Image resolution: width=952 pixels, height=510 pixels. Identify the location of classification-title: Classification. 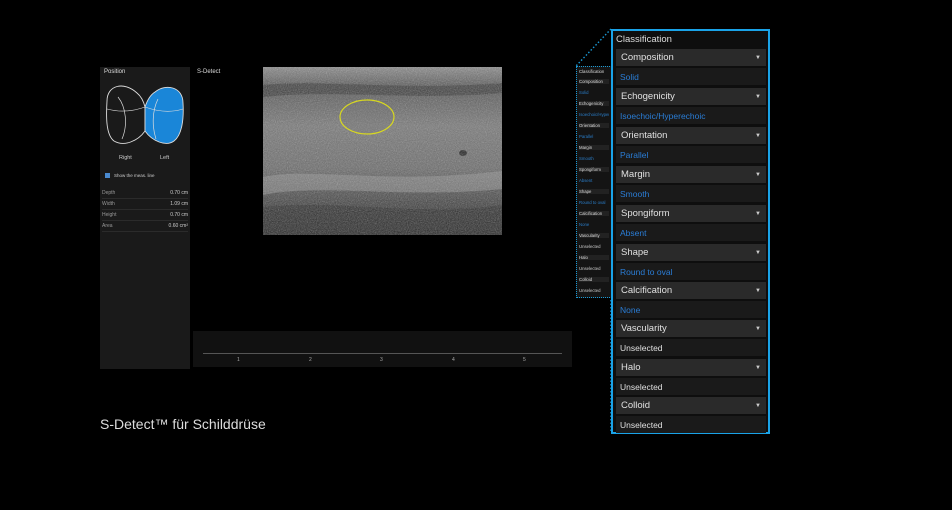
(644, 39).